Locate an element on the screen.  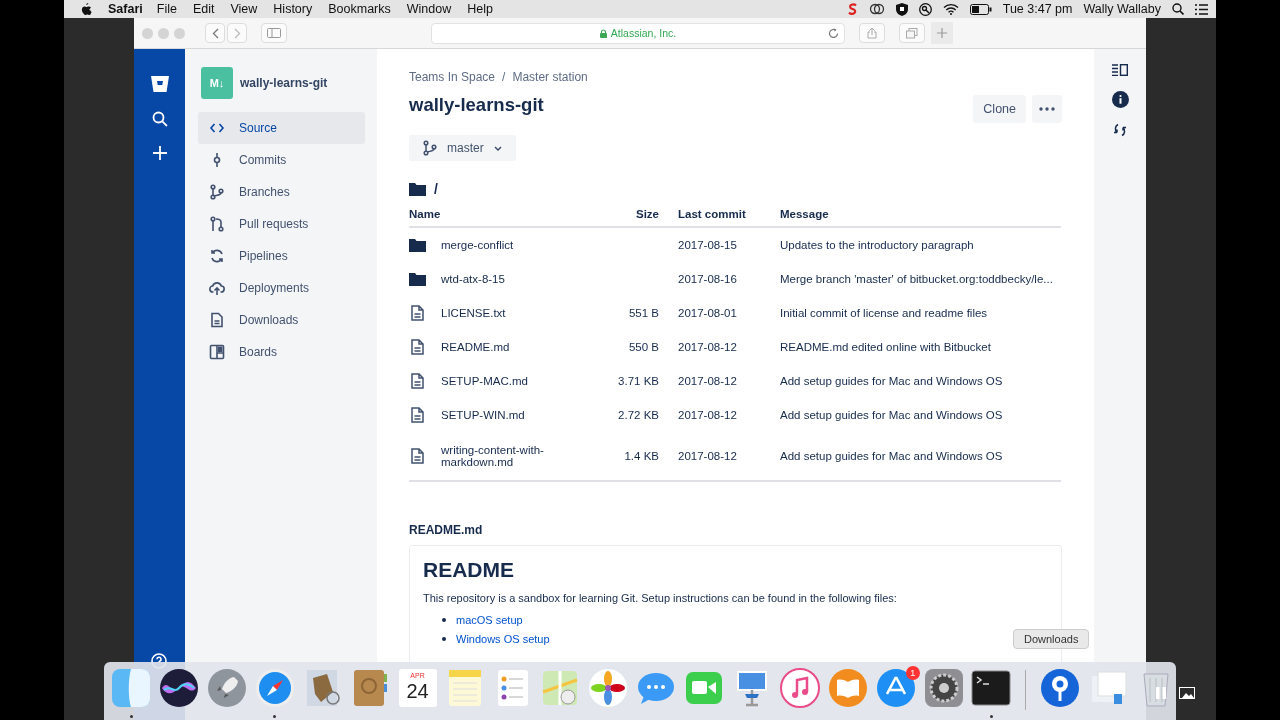
more-button is located at coordinates (1047, 109).